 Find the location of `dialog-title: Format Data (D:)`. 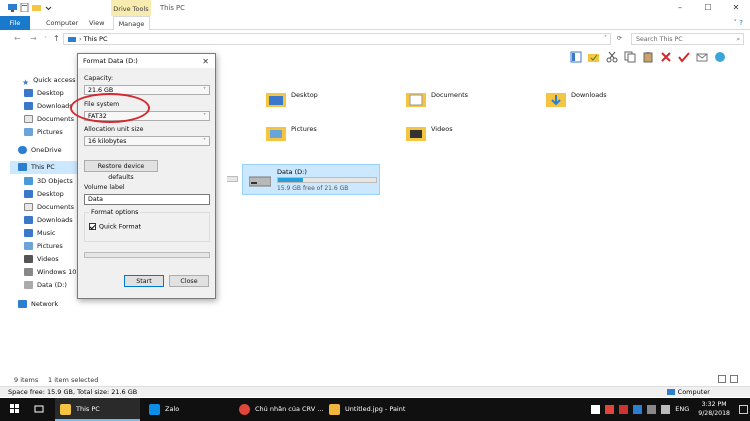

dialog-title: Format Data (D:) is located at coordinates (110, 61).